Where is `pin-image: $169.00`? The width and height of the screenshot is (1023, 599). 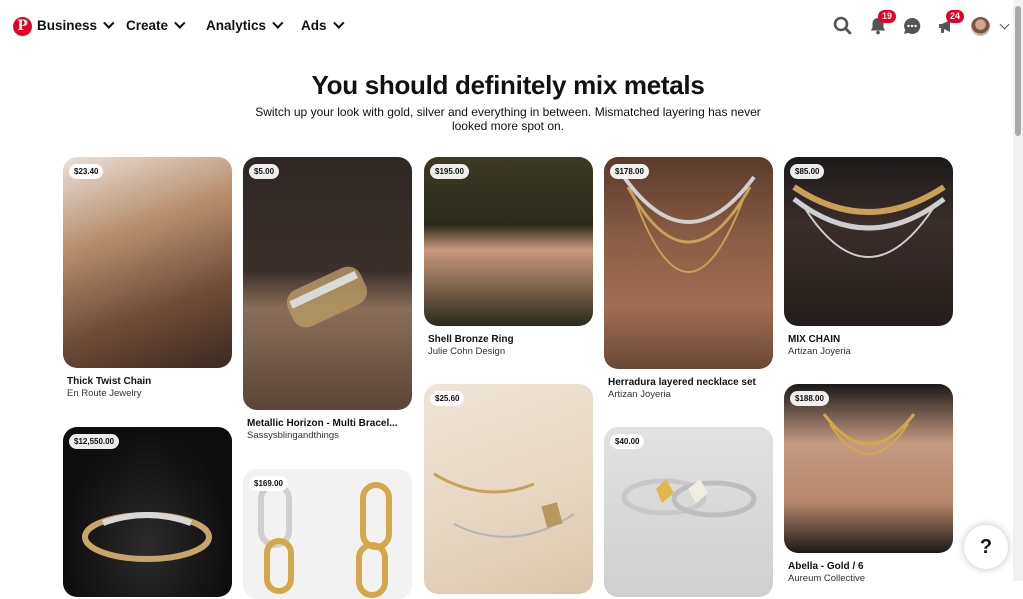
pin-image: $169.00 is located at coordinates (327, 534).